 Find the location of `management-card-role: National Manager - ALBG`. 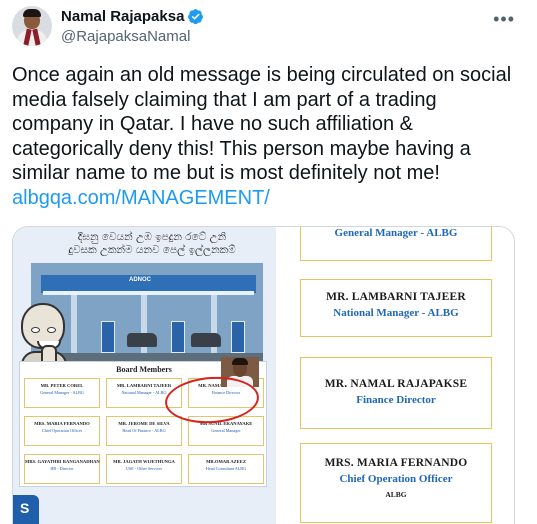

management-card-role: National Manager - ALBG is located at coordinates (396, 313).